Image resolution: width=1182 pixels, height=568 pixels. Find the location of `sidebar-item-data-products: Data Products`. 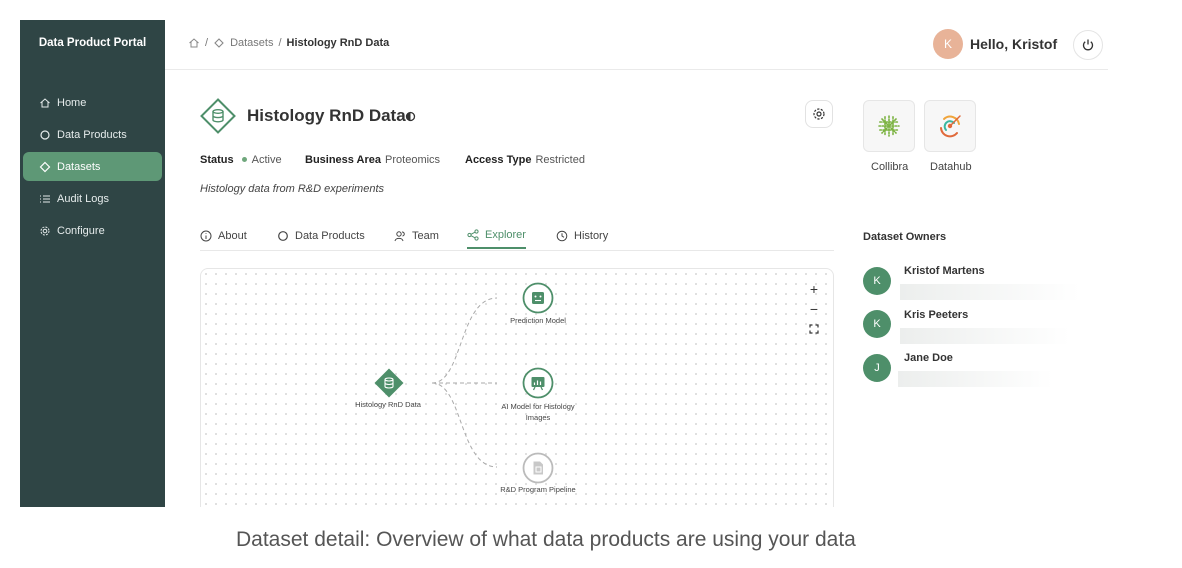

sidebar-item-data-products: Data Products is located at coordinates (92, 134).